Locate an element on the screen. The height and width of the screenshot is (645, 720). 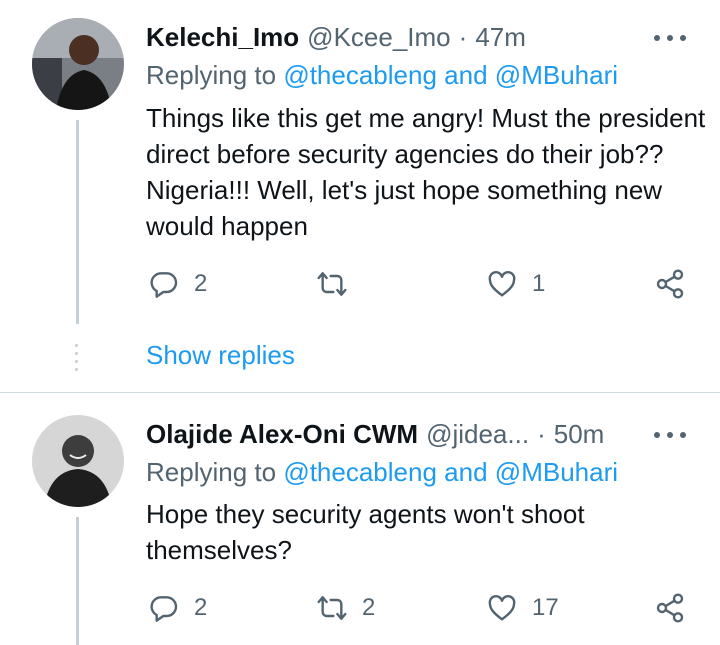
timestamp: 47m is located at coordinates (500, 37).